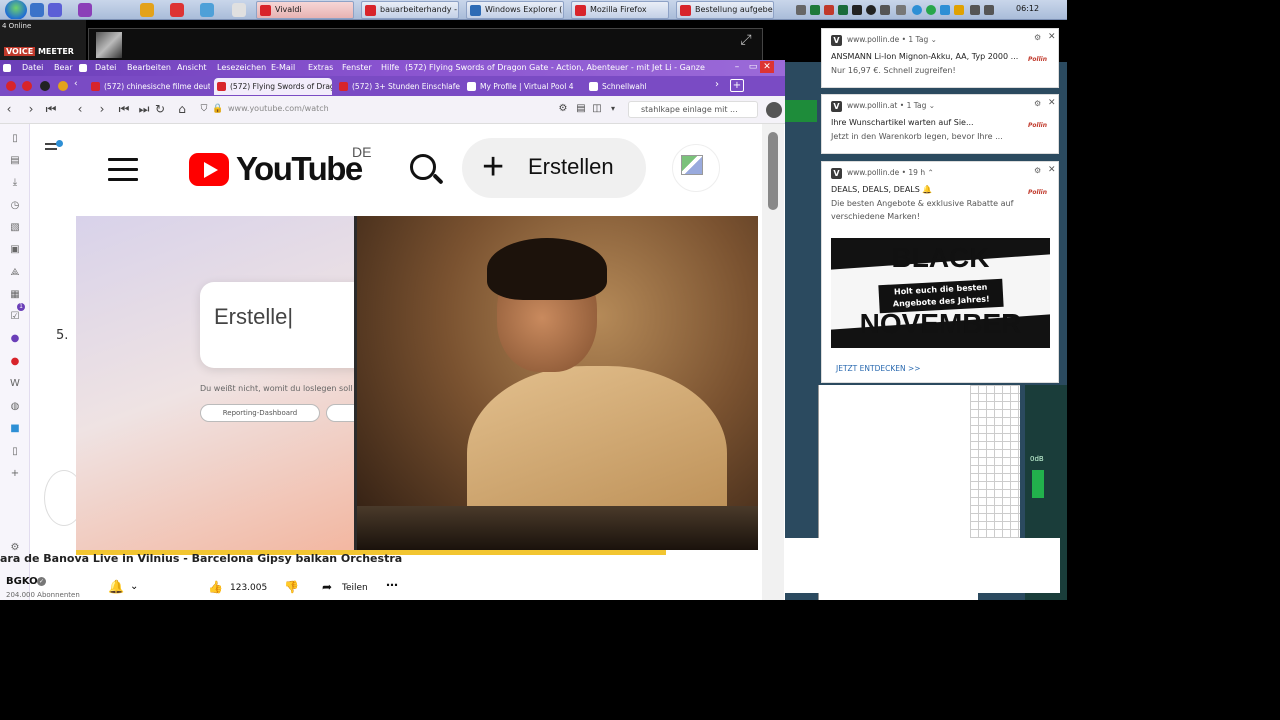 The width and height of the screenshot is (1280, 720). What do you see at coordinates (523, 86) in the screenshot?
I see `tab-virtual-pool: My Profile | Virtual Pool 4` at bounding box center [523, 86].